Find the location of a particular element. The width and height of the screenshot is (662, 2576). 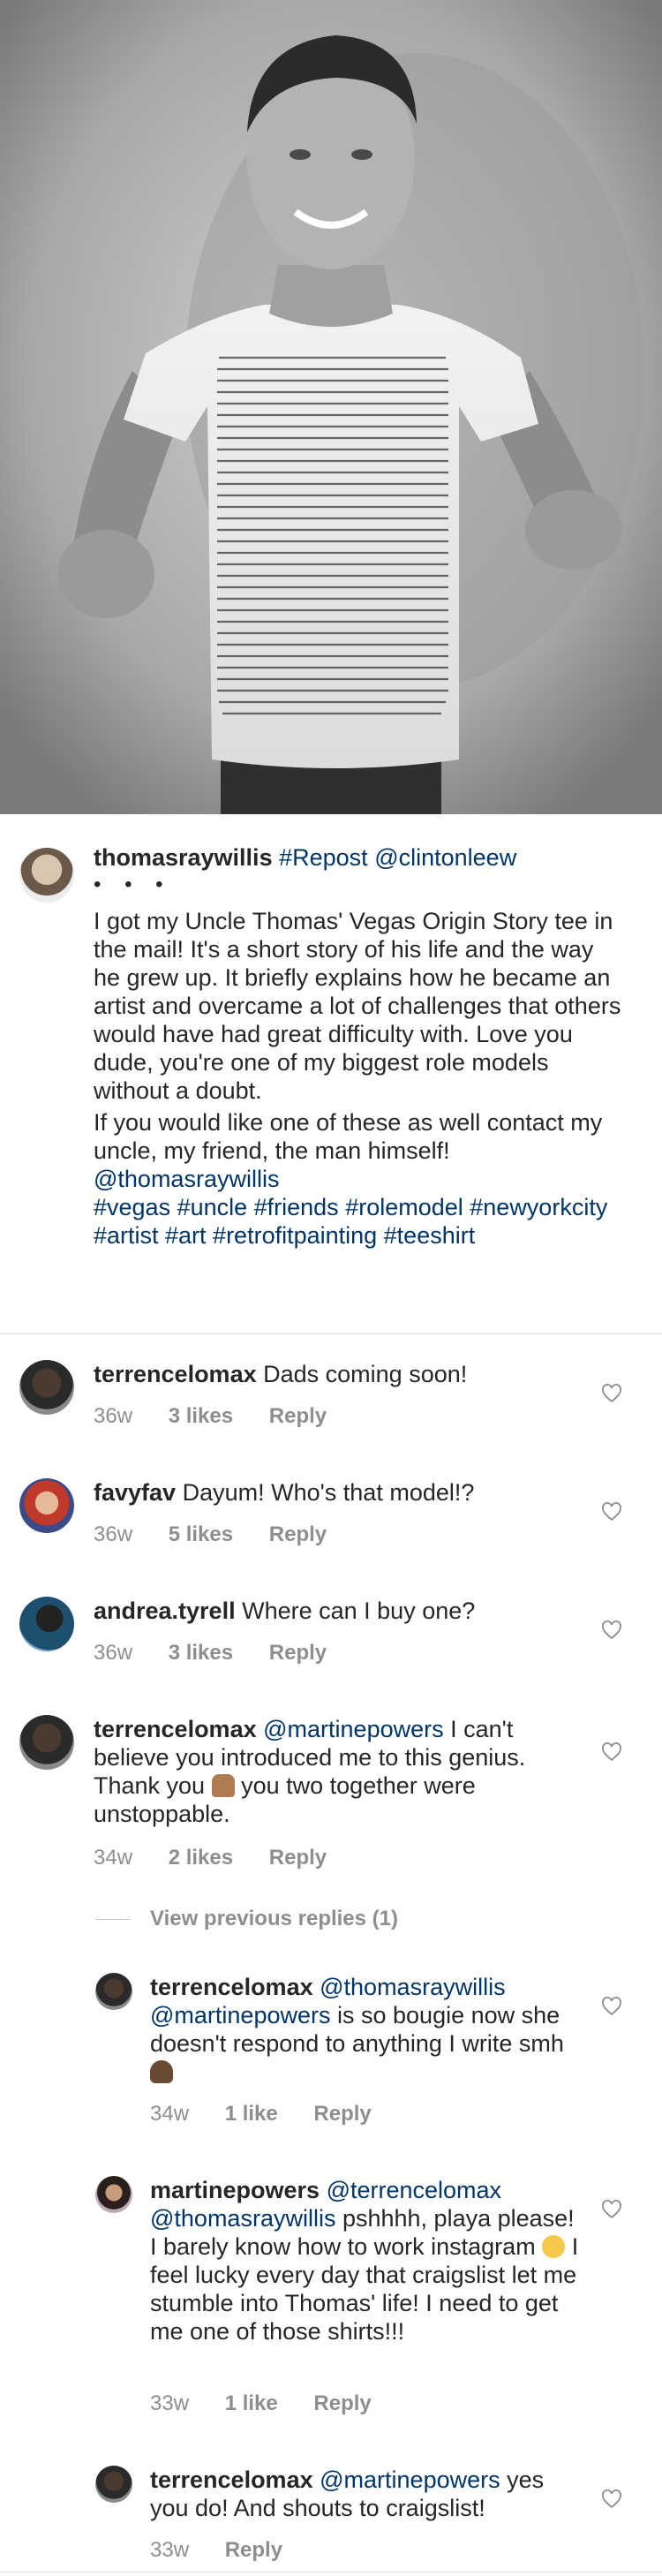

comment-time: 34w is located at coordinates (114, 1858).